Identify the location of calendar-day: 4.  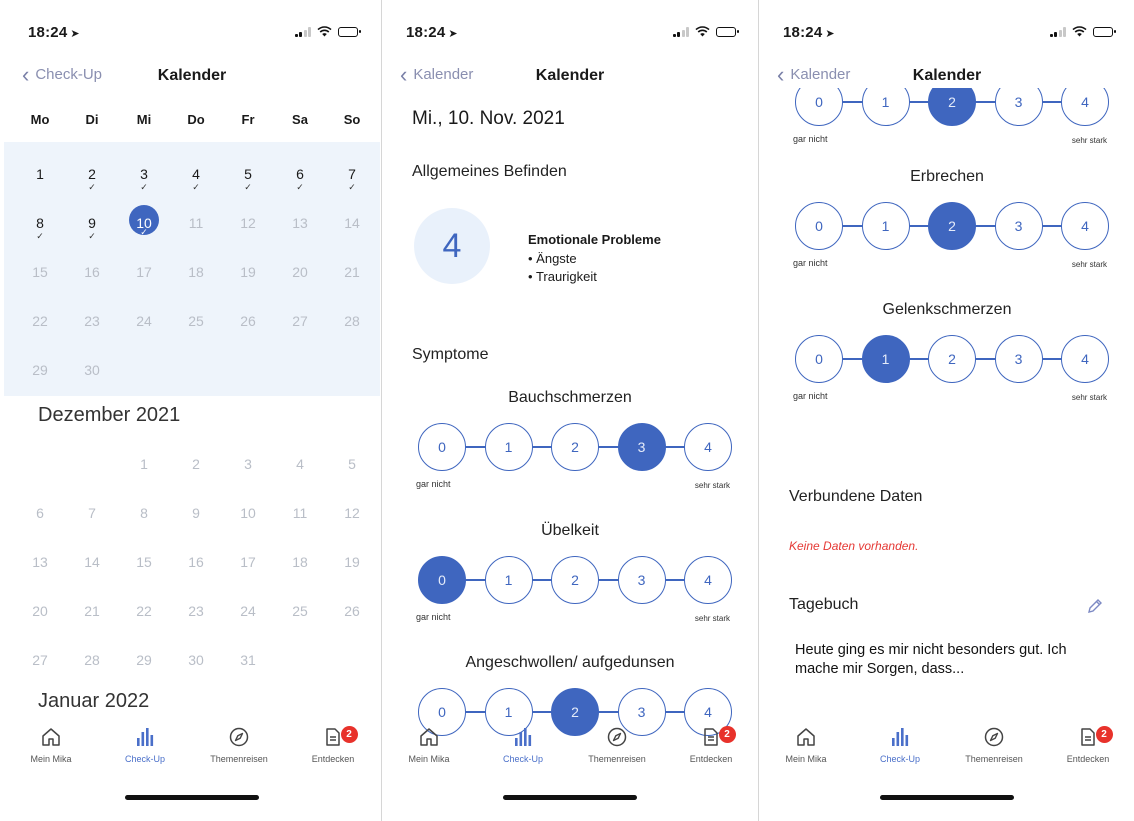
(300, 456).